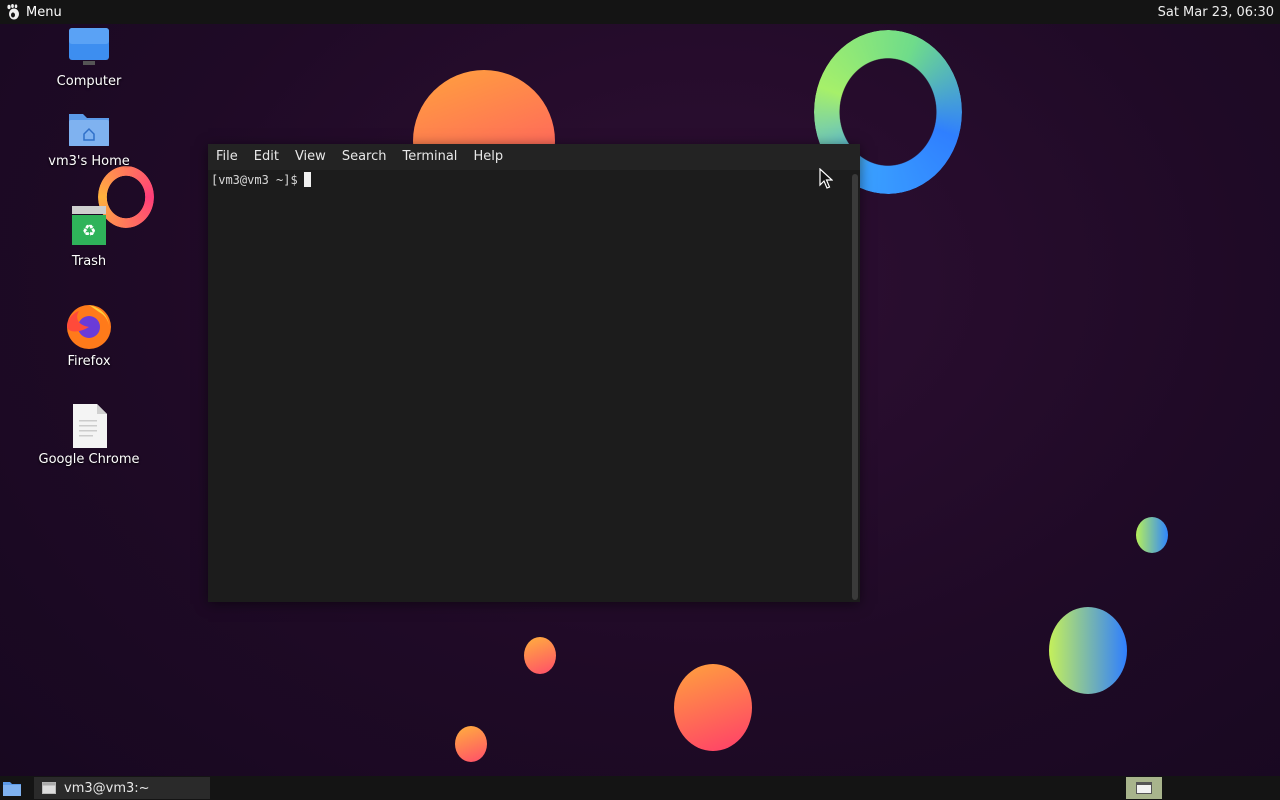 The width and height of the screenshot is (1280, 800). What do you see at coordinates (1152, 535) in the screenshot?
I see `wallpaper-blue-green-ball-small` at bounding box center [1152, 535].